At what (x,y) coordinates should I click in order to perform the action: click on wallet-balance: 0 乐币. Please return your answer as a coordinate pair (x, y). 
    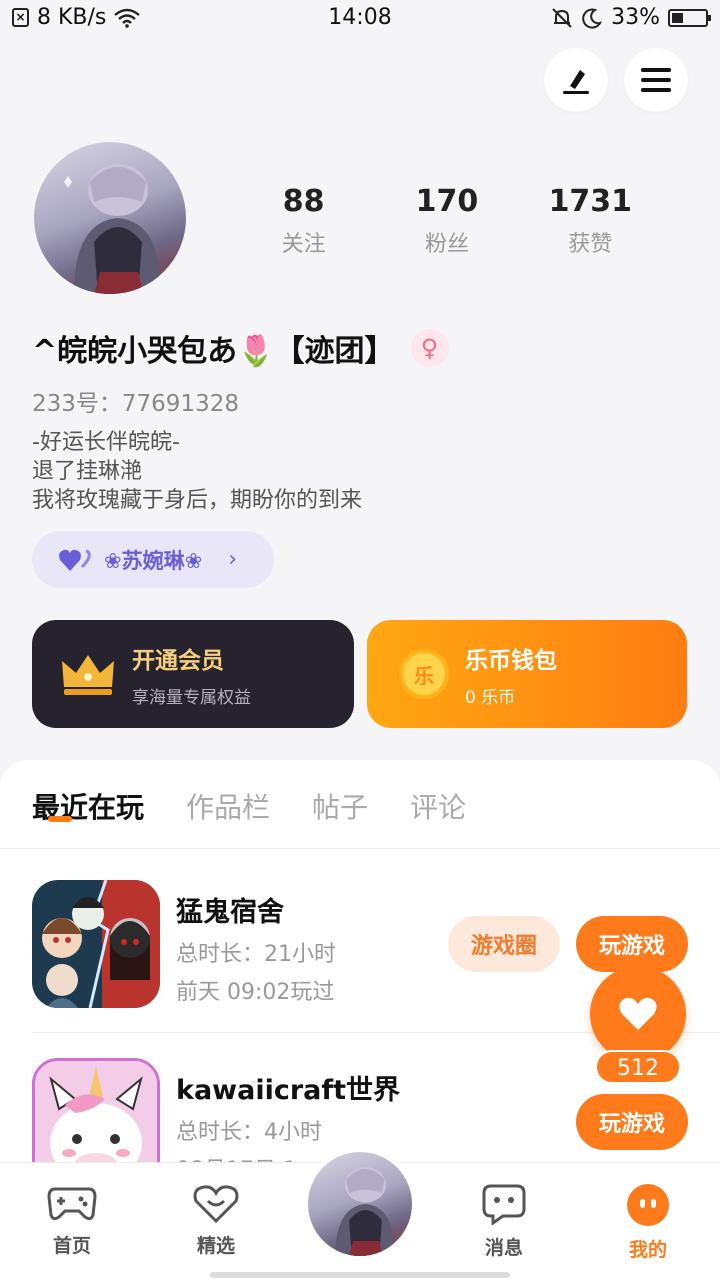
    Looking at the image, I should click on (490, 697).